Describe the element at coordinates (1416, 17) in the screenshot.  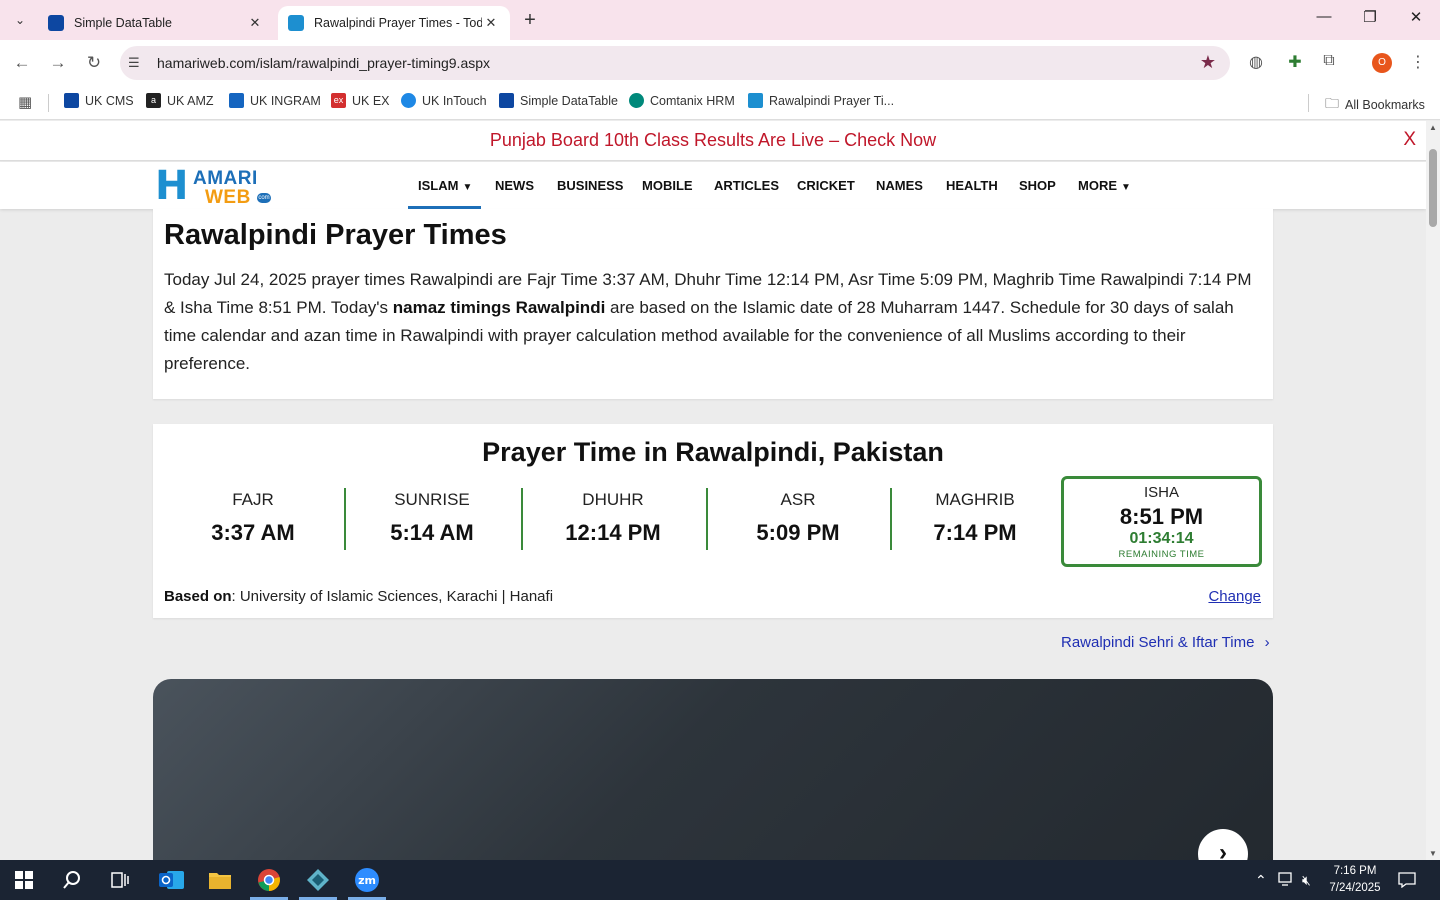
I see `window-close-icon: ✕` at that location.